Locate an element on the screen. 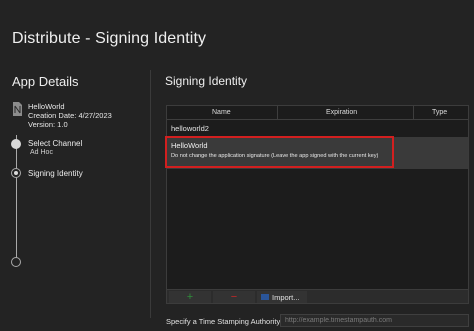 The height and width of the screenshot is (331, 474). column-header-type: Type is located at coordinates (439, 112).